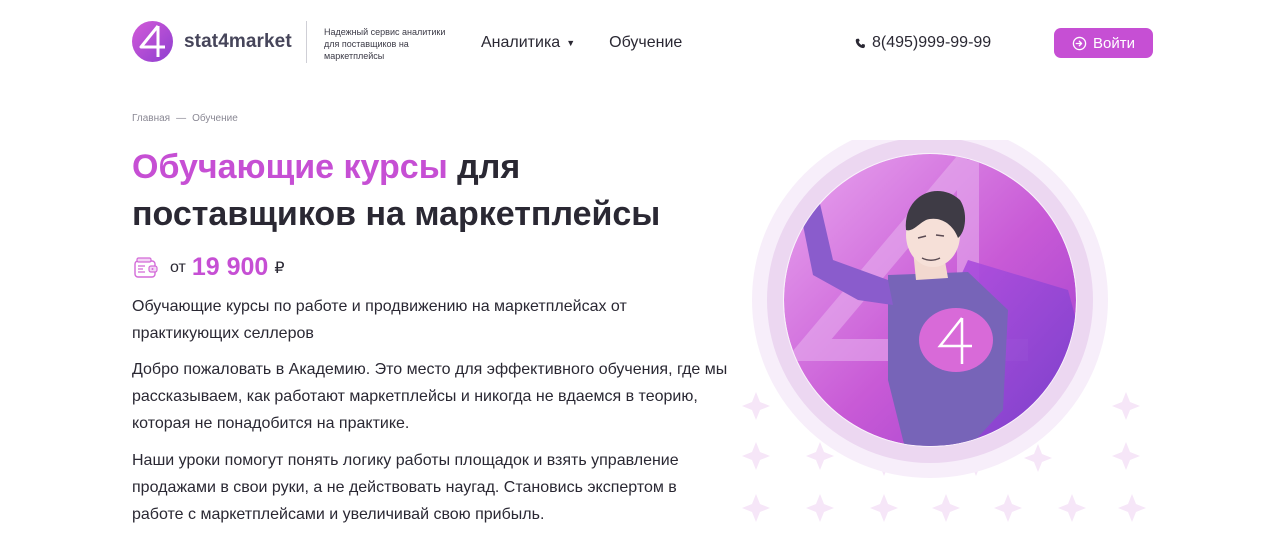  Describe the element at coordinates (230, 267) in the screenshot. I see `price-value: 19 900` at that location.